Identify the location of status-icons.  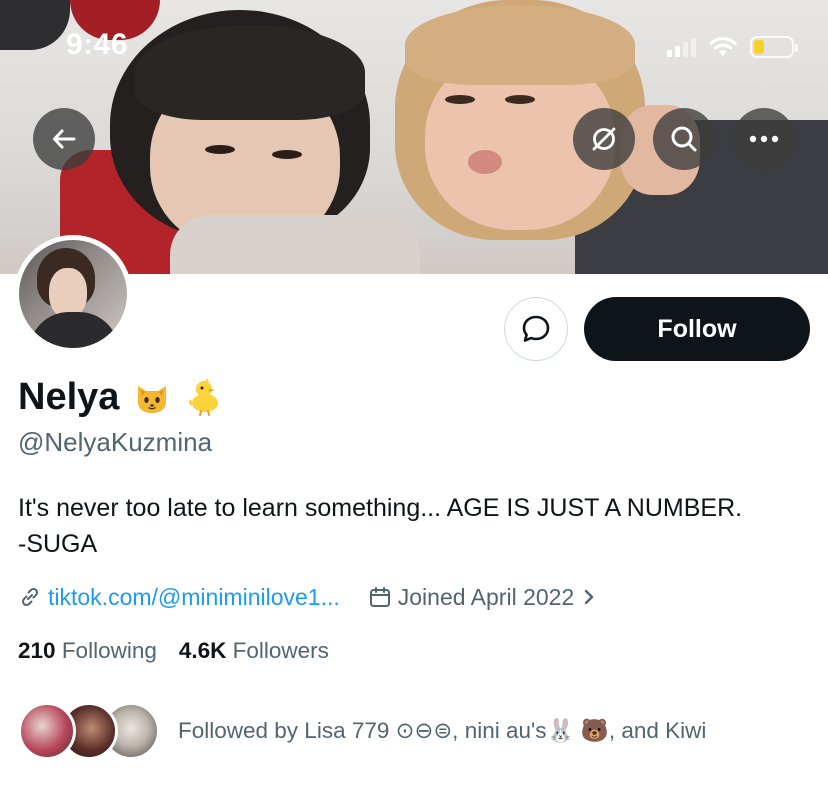
(732, 47).